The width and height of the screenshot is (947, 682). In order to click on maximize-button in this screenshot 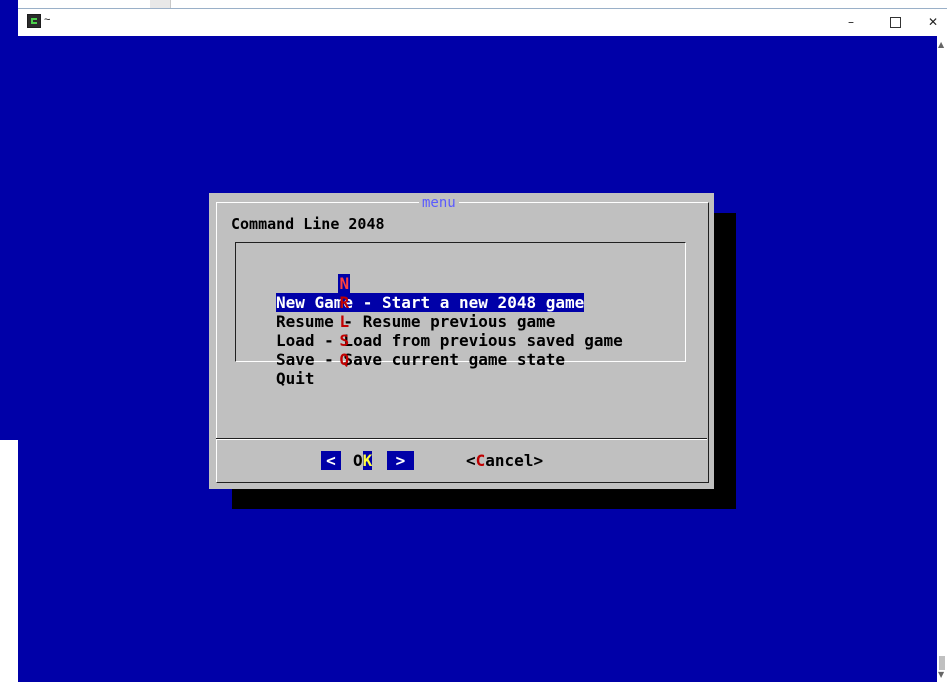, I will do `click(895, 22)`.